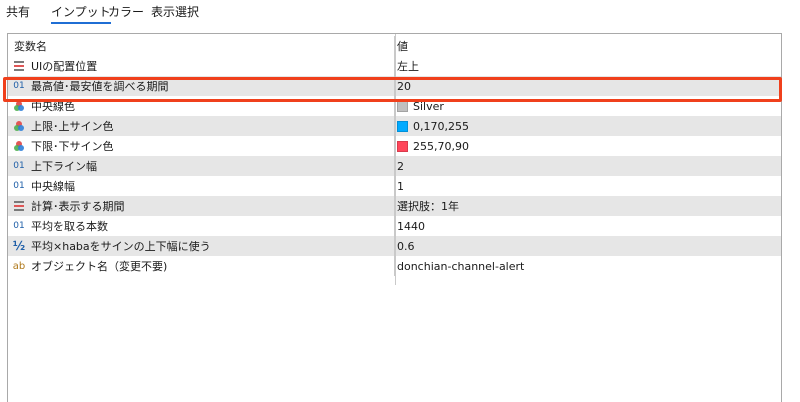 This screenshot has width=800, height=402. I want to click on tab-color: カラー, so click(126, 12).